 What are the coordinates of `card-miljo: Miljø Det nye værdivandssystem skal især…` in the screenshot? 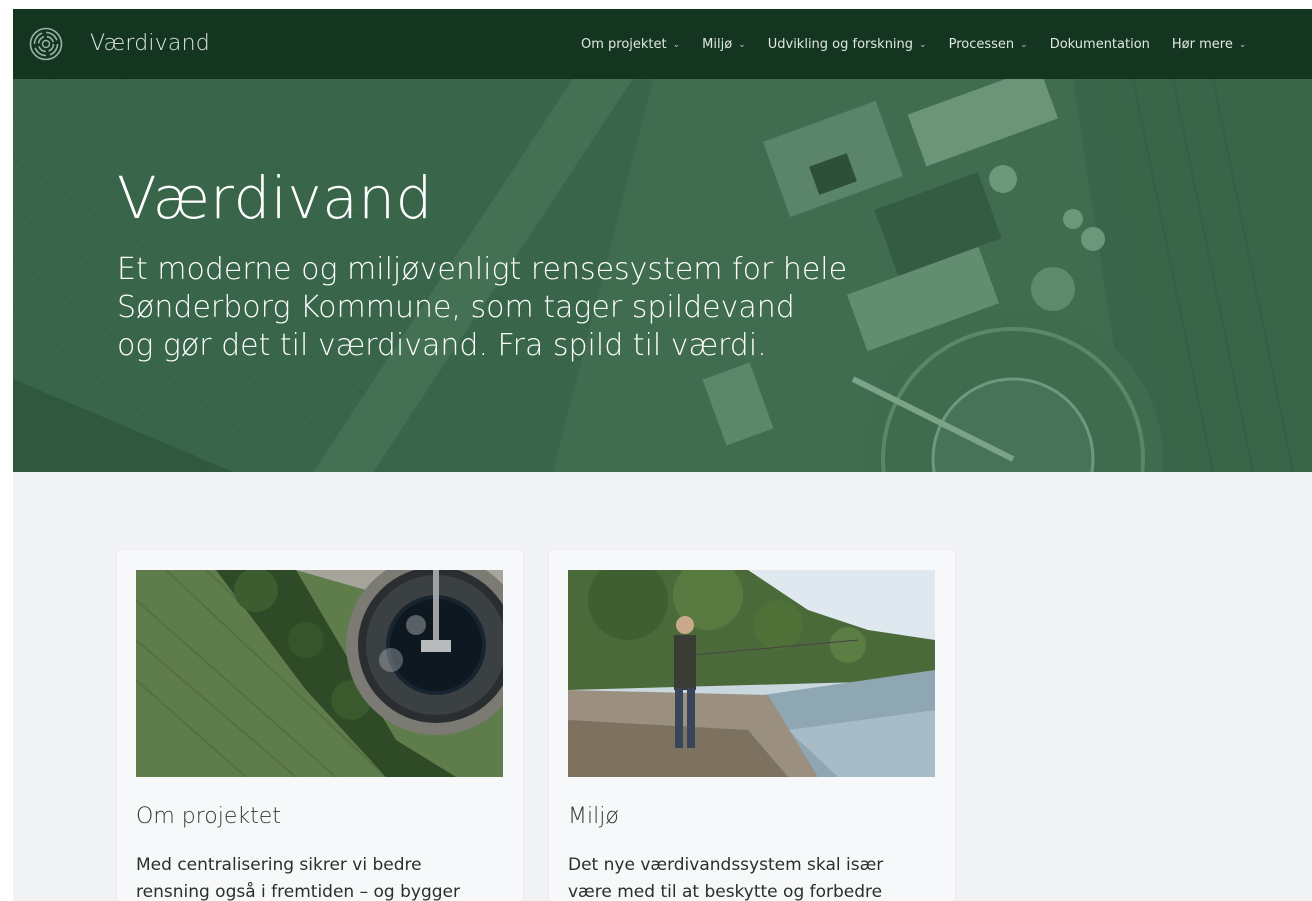 It's located at (752, 725).